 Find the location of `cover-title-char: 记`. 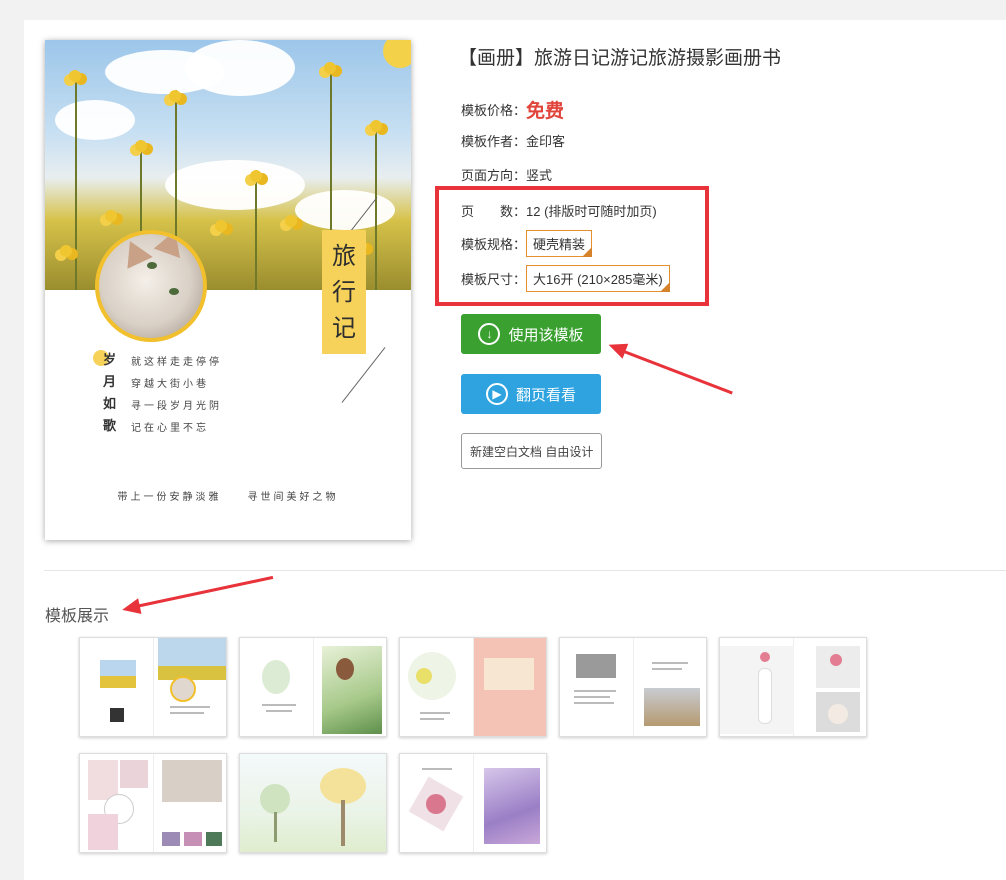

cover-title-char: 记 is located at coordinates (344, 328).